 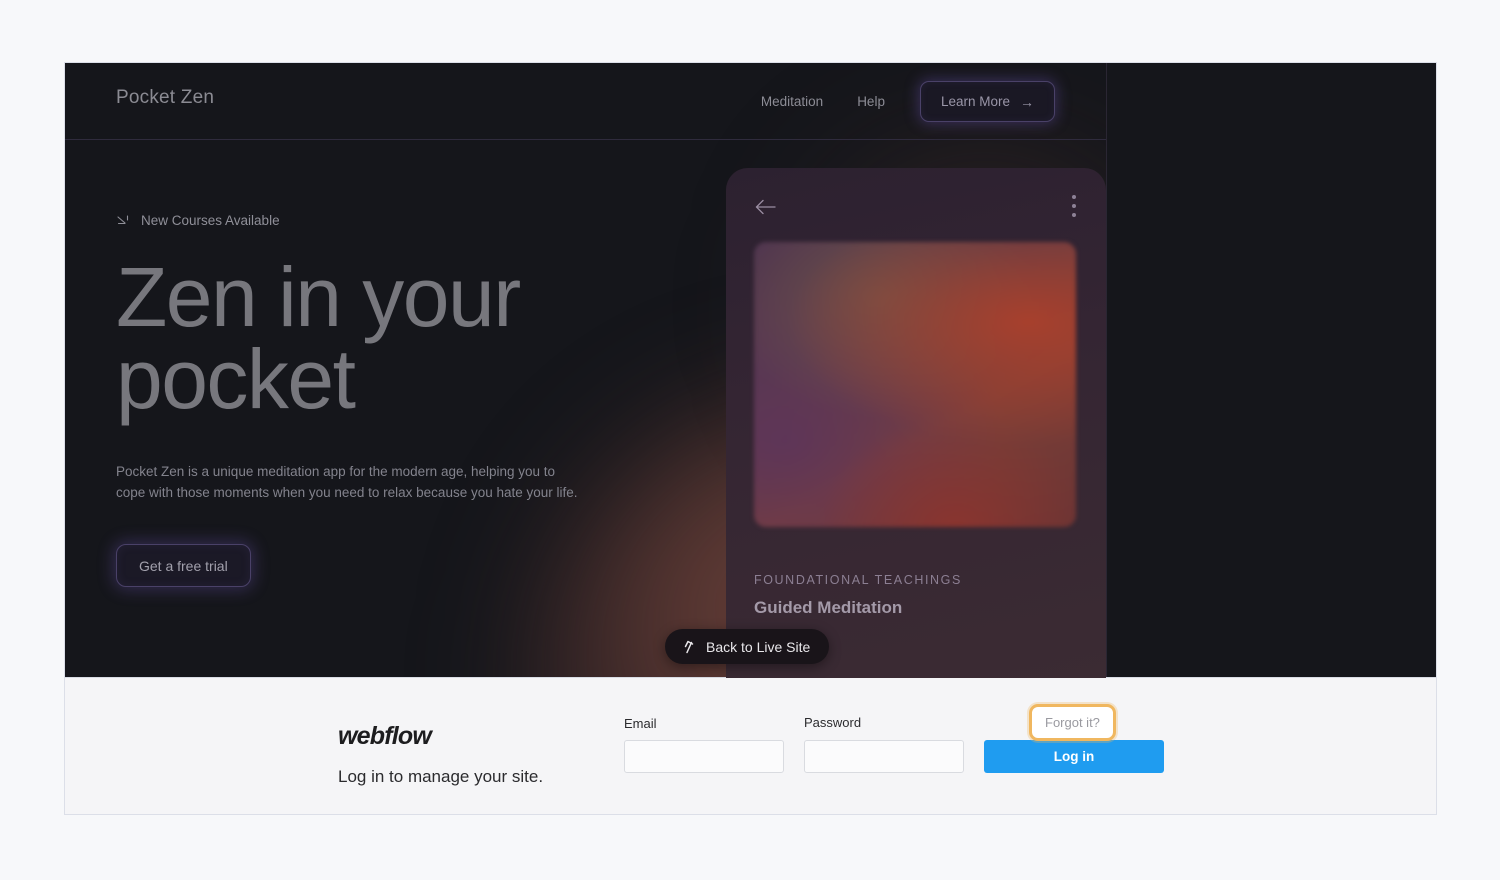 I want to click on back-to-live-site-label: Back to Live Site, so click(x=758, y=646).